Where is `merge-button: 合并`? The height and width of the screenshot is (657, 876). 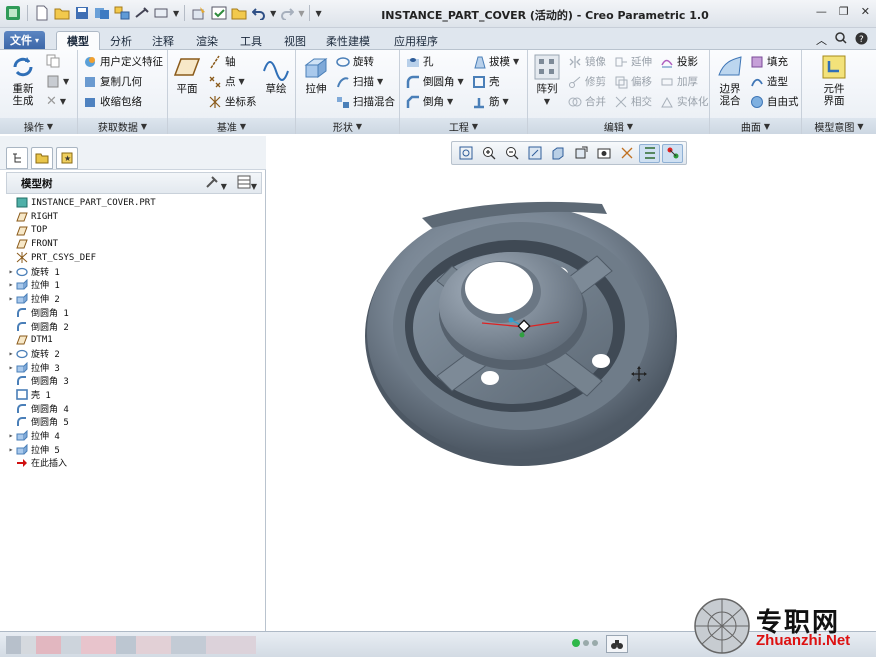 merge-button: 合并 is located at coordinates (587, 101).